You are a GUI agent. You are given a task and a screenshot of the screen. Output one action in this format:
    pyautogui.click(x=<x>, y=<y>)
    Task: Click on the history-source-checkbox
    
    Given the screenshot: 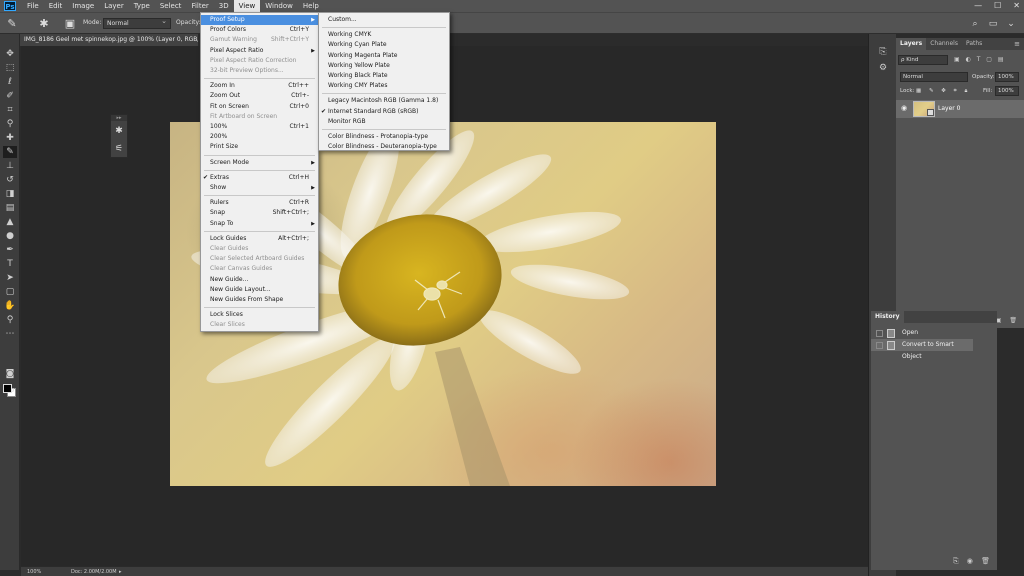 What is the action you would take?
    pyautogui.click(x=879, y=345)
    